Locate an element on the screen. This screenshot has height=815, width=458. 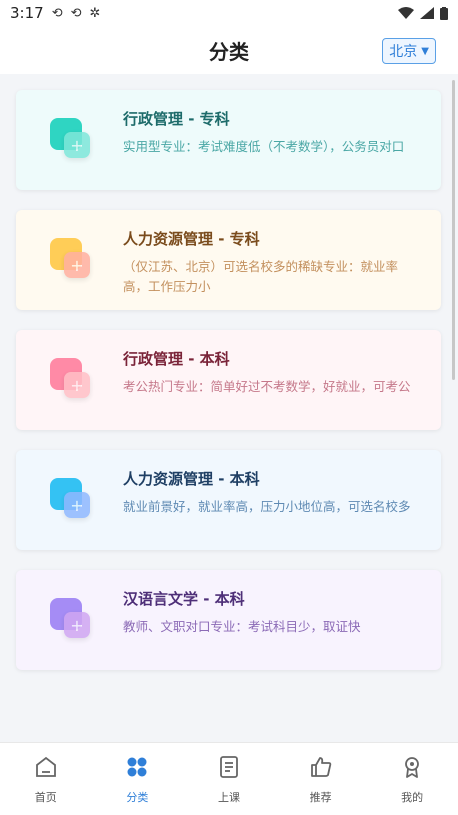
thumbs-up-icon is located at coordinates (321, 772).